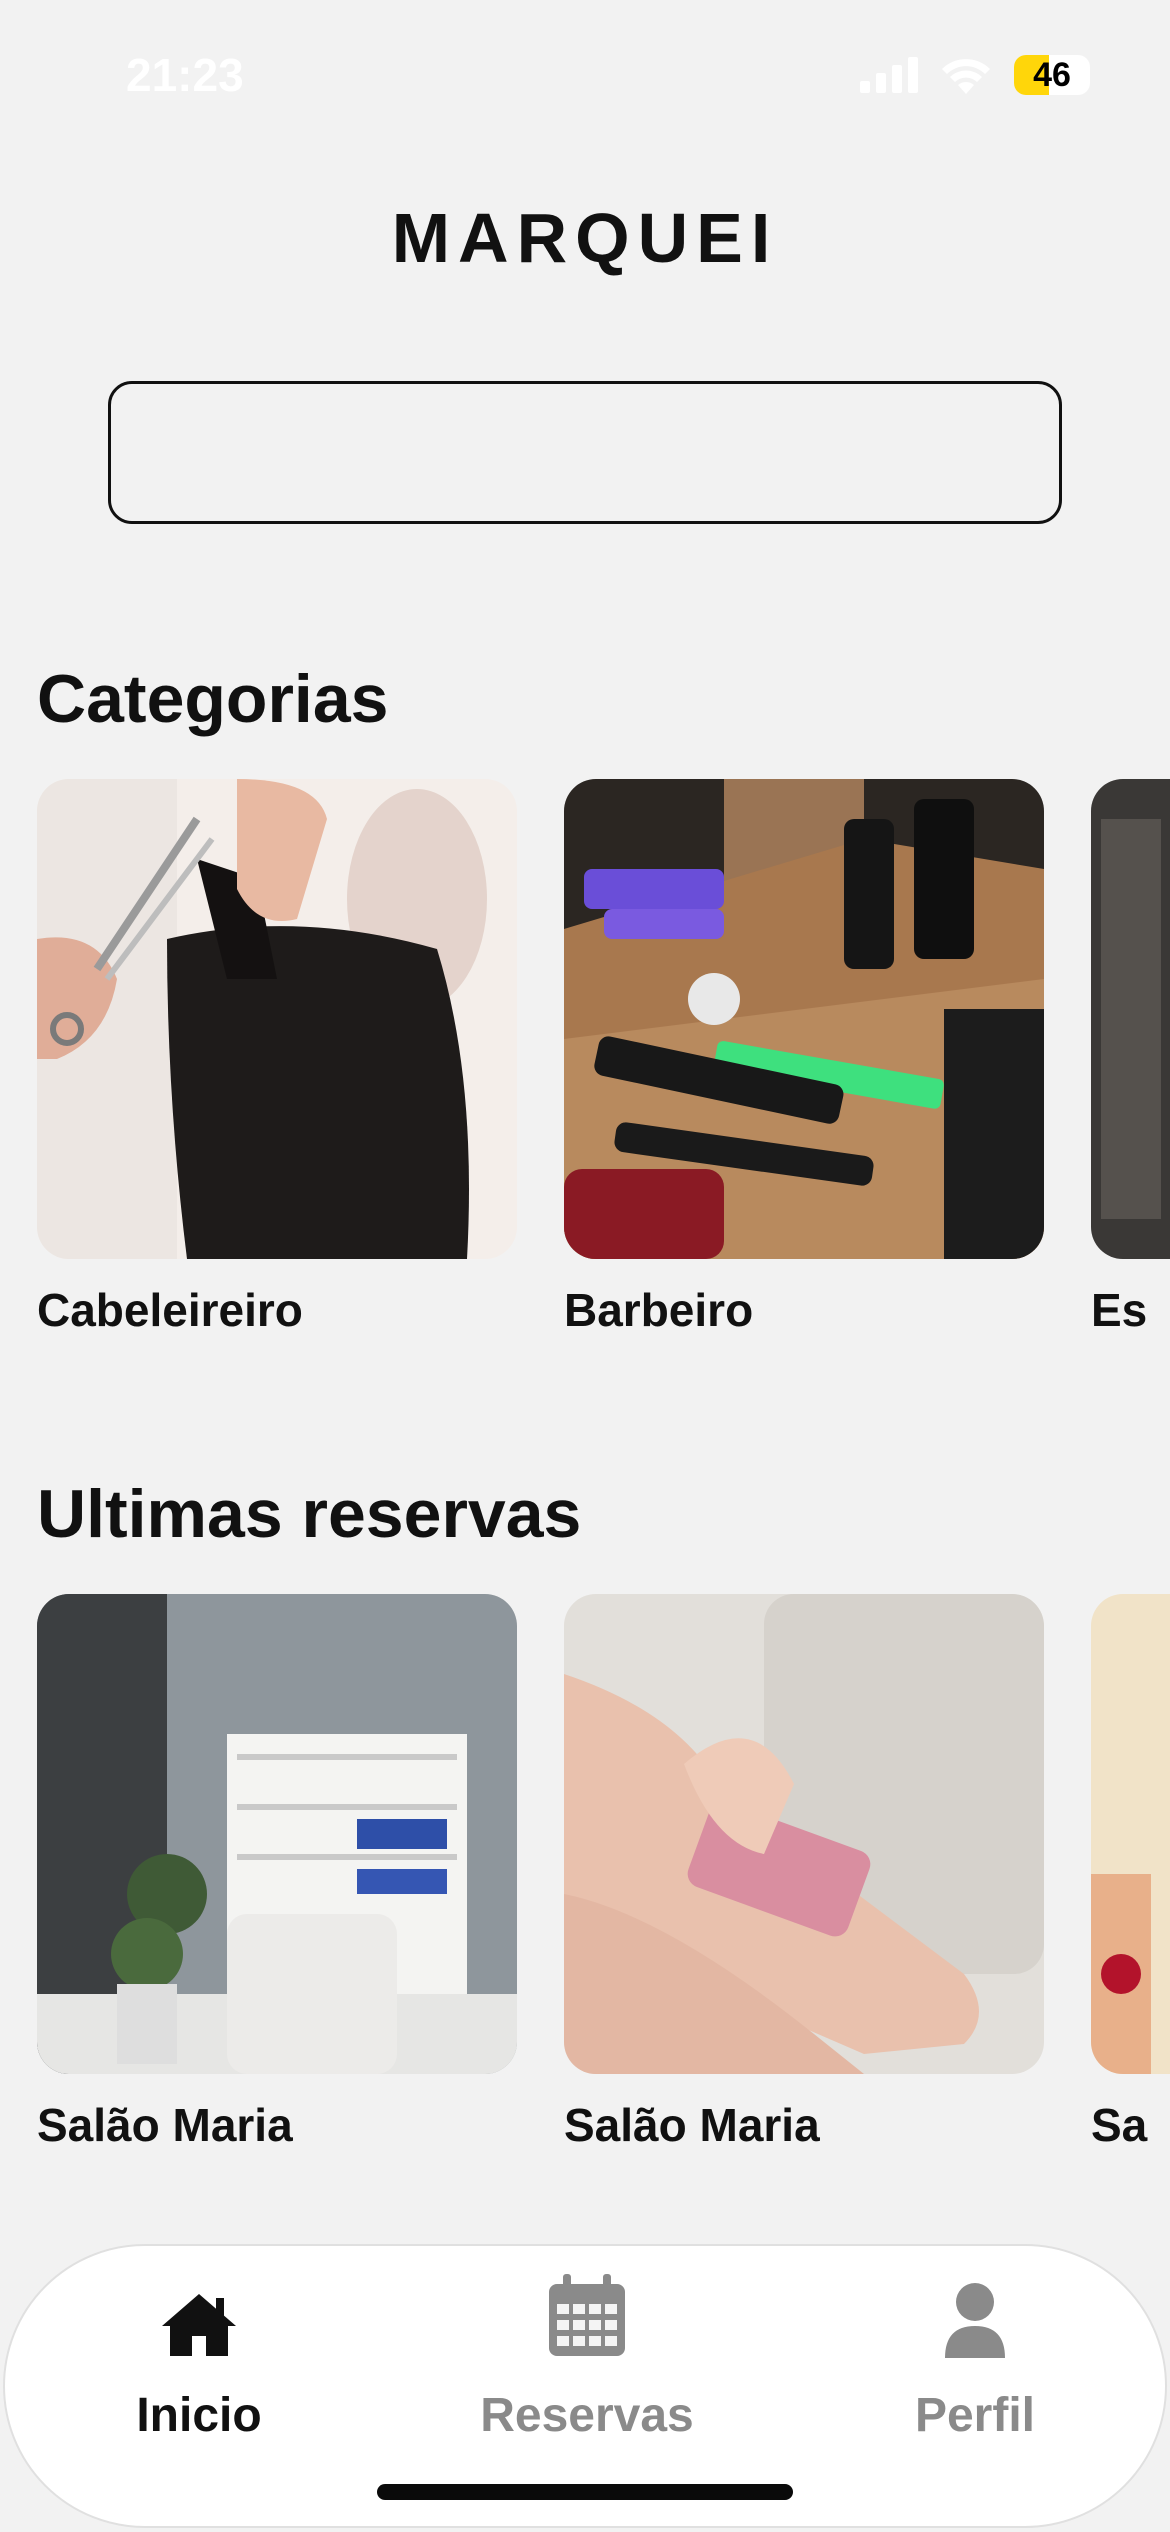 The height and width of the screenshot is (2532, 1170). I want to click on partial-booking-photo, so click(1130, 1834).